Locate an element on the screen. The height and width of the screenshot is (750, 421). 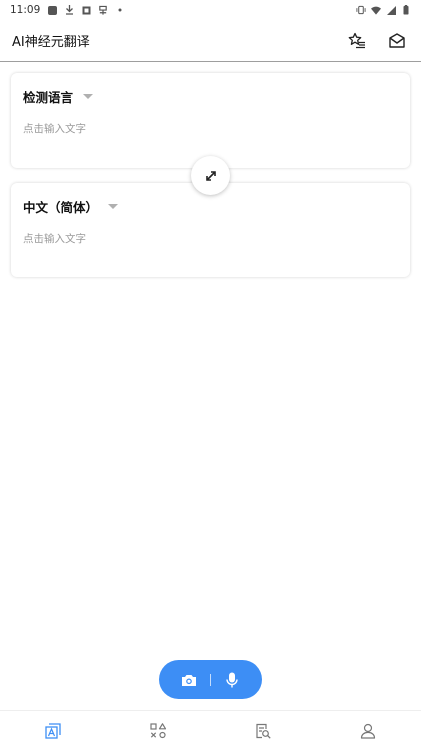
nav-item-translate is located at coordinates (53, 731).